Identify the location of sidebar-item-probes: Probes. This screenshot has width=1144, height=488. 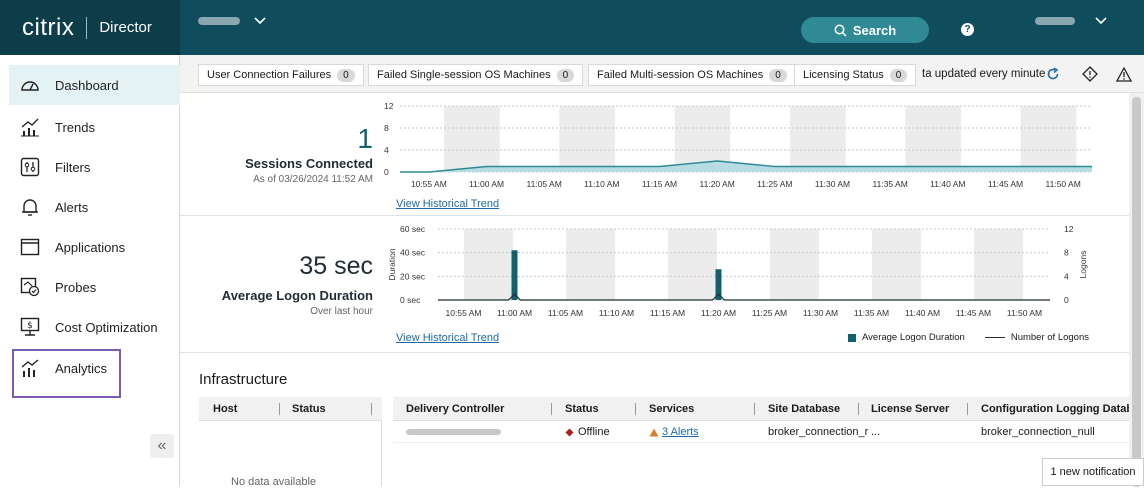
(94, 287).